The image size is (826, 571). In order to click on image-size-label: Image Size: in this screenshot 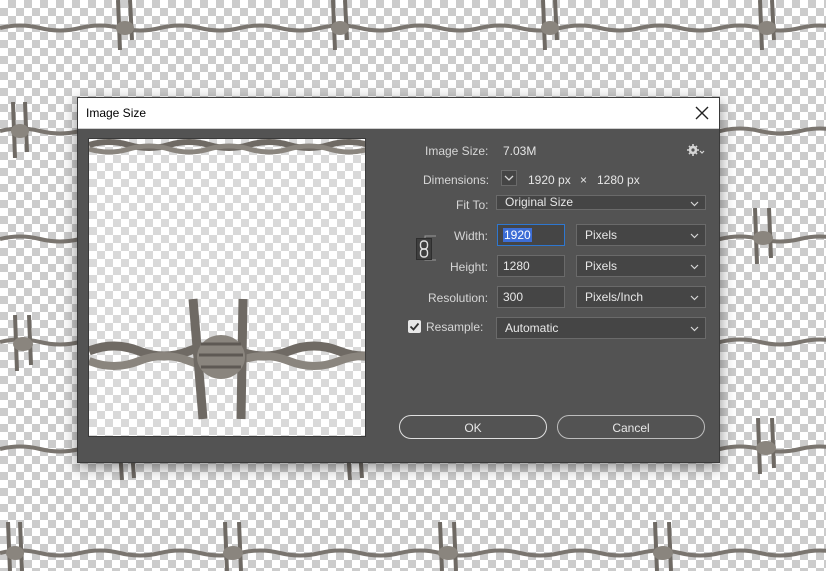, I will do `click(457, 151)`.